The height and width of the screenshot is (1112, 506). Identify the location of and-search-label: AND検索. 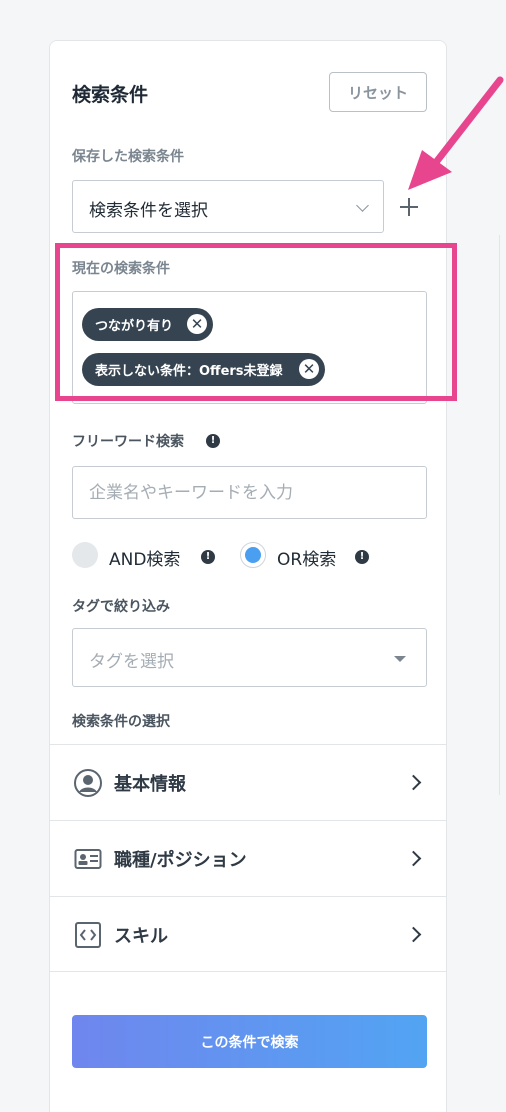
(145, 560).